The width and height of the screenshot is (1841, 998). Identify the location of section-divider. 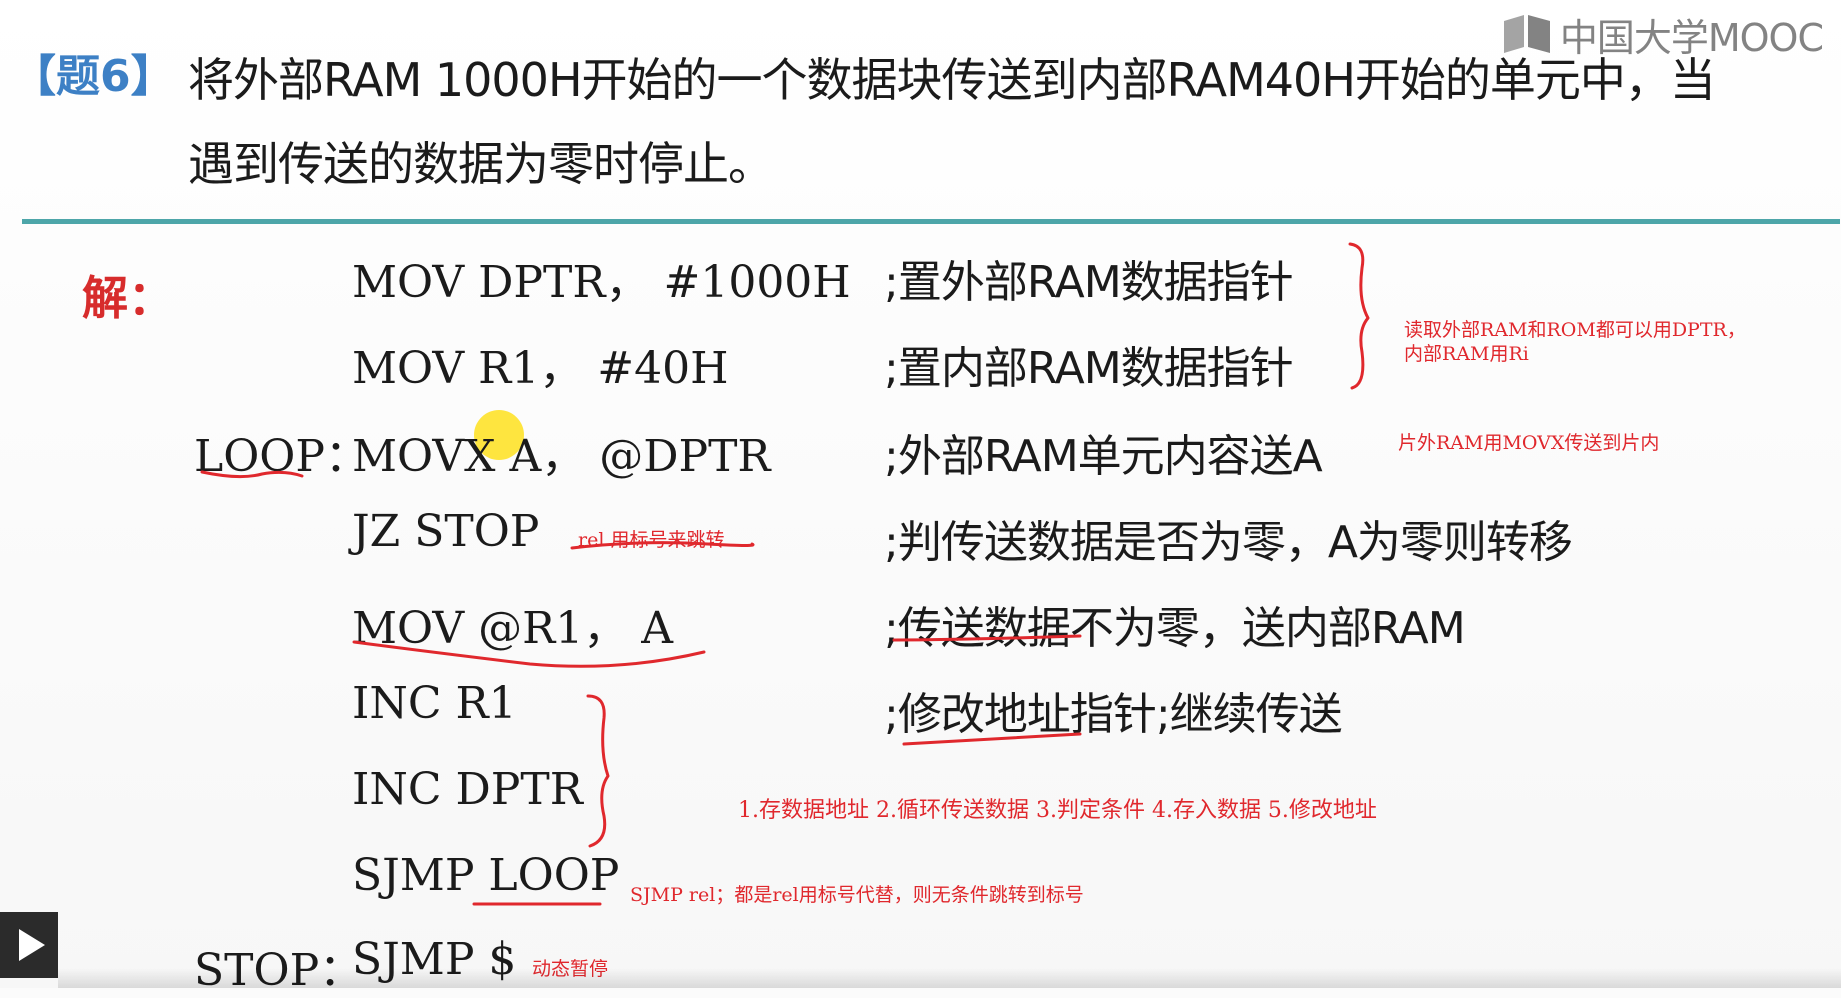
(931, 221).